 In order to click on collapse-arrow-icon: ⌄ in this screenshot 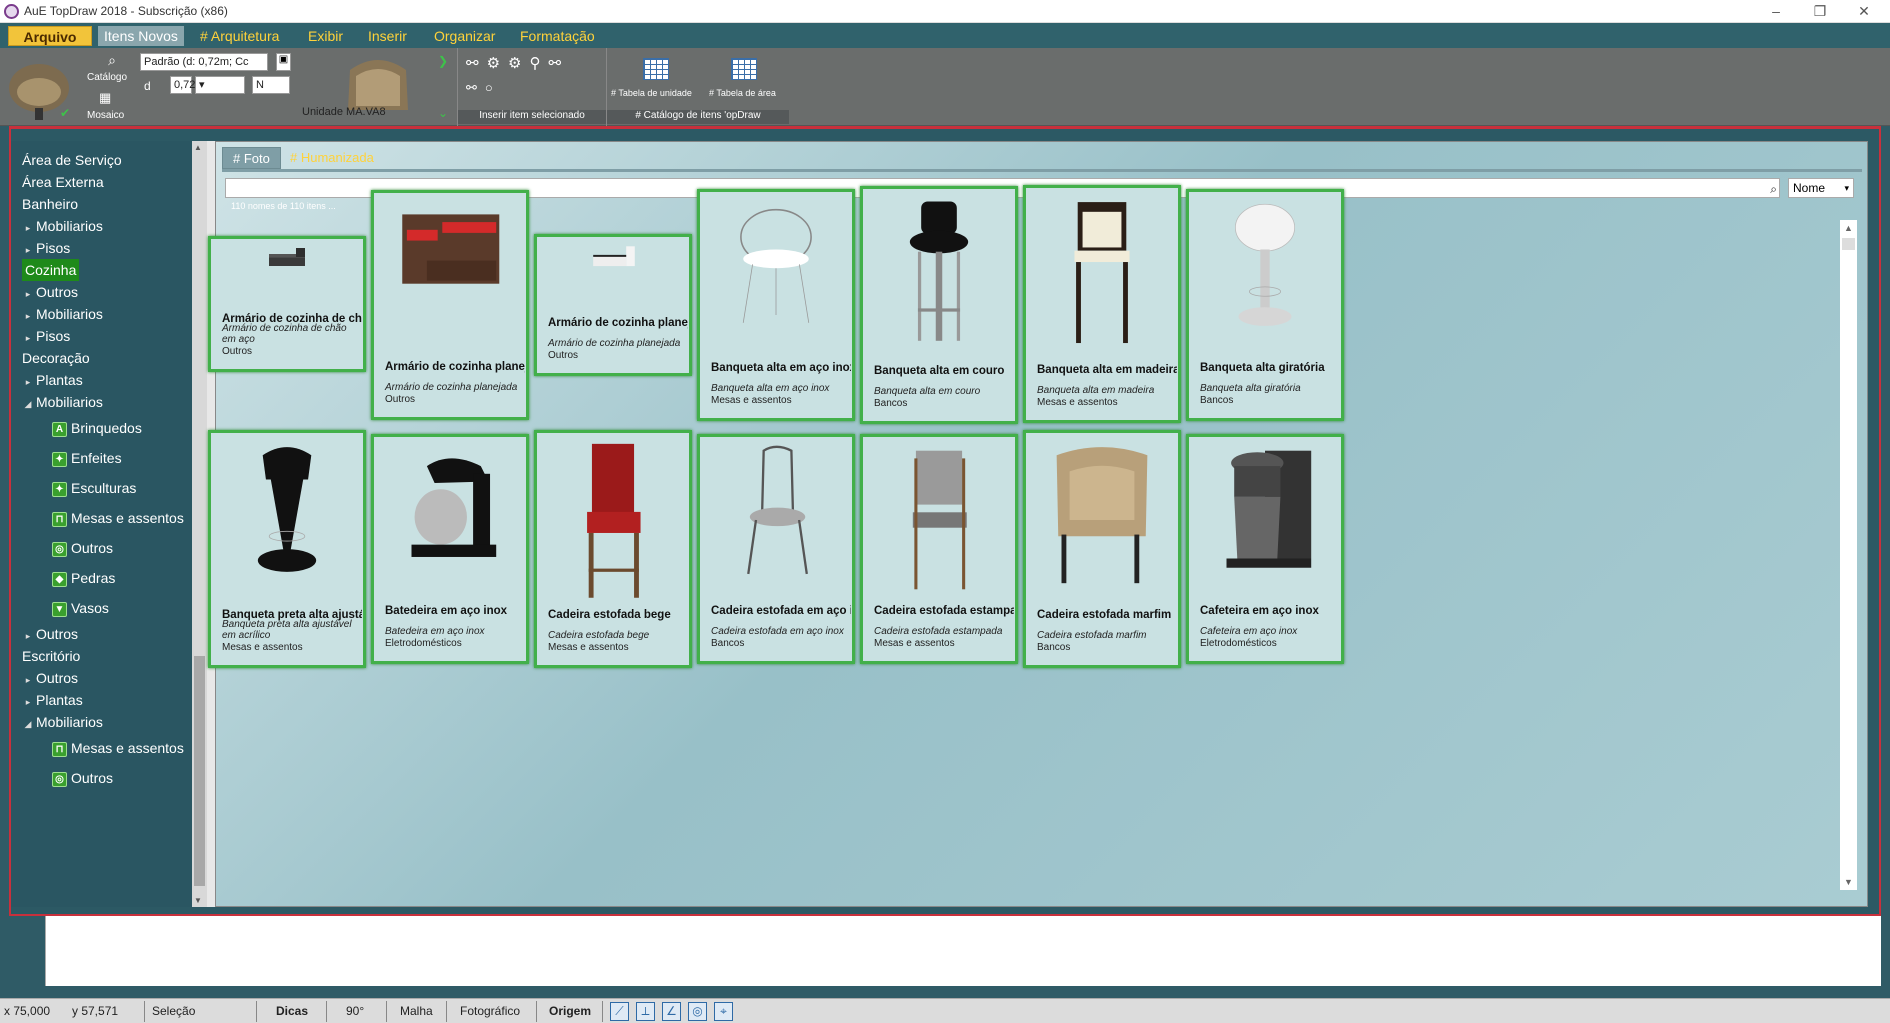, I will do `click(443, 113)`.